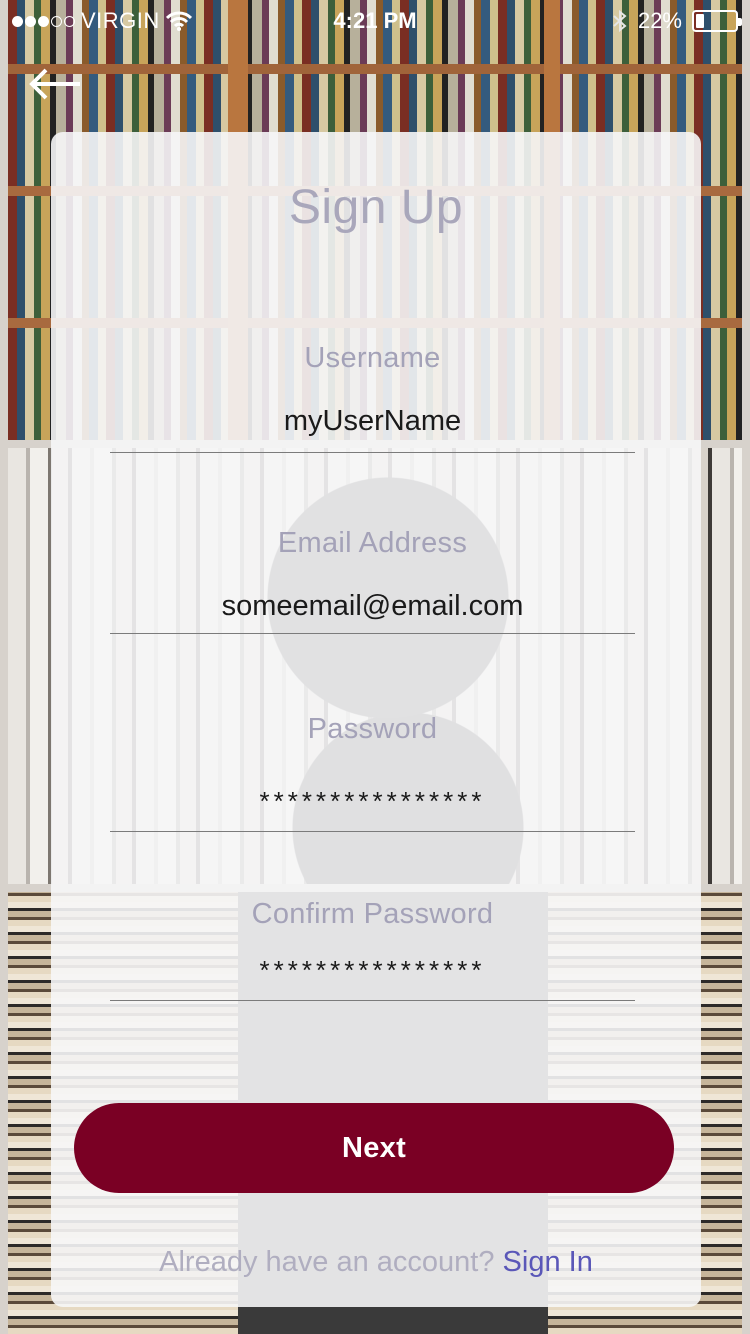  What do you see at coordinates (372, 606) in the screenshot?
I see `email-input: someemail@email.com` at bounding box center [372, 606].